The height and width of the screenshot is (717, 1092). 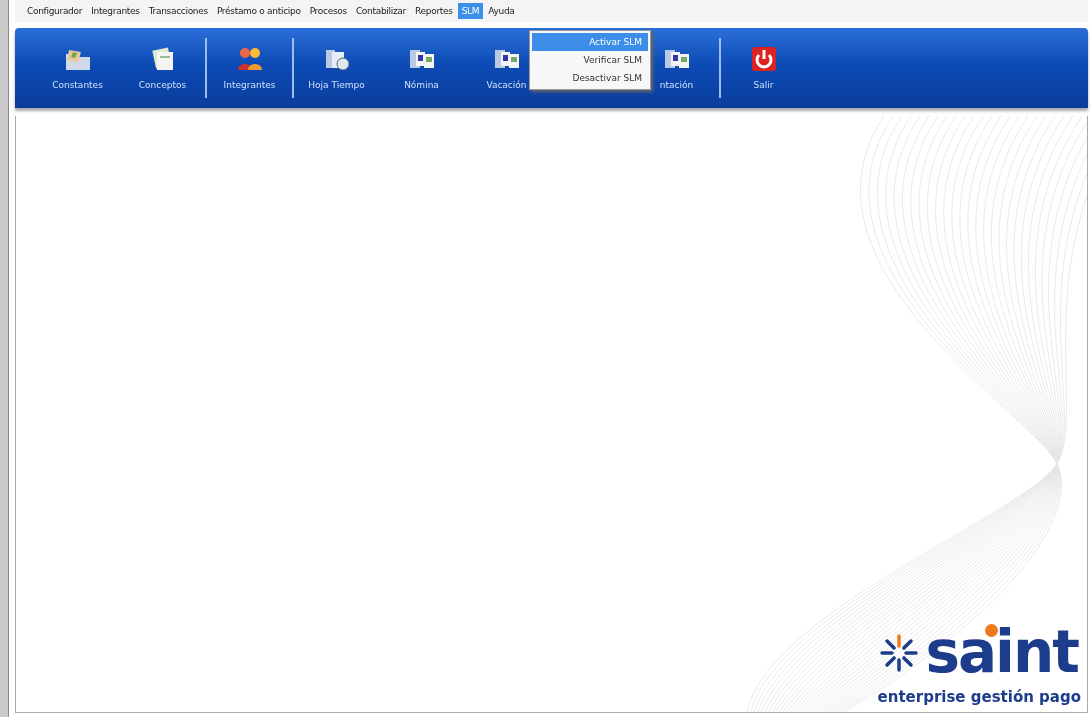 I want to click on toolbar-button: Hoja Tiempo, so click(x=336, y=68).